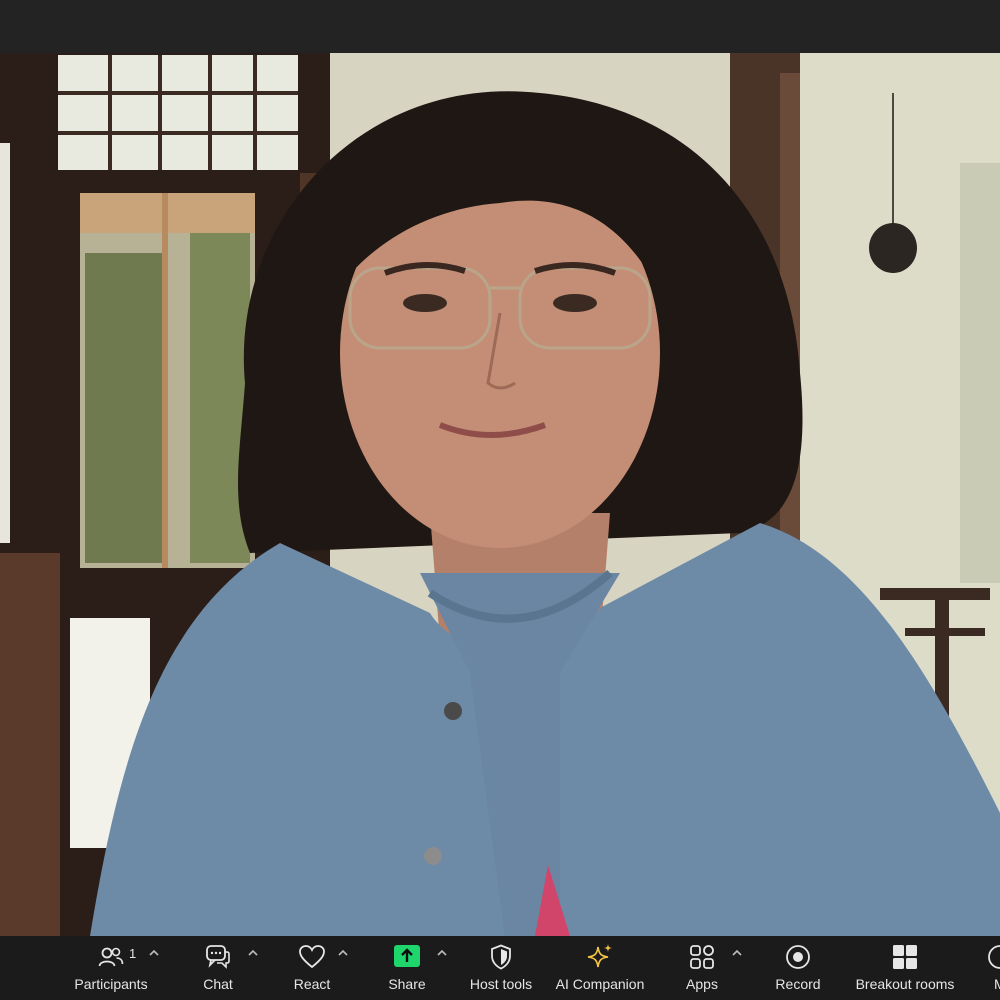 Image resolution: width=1000 pixels, height=1000 pixels. I want to click on share-icon, so click(407, 957).